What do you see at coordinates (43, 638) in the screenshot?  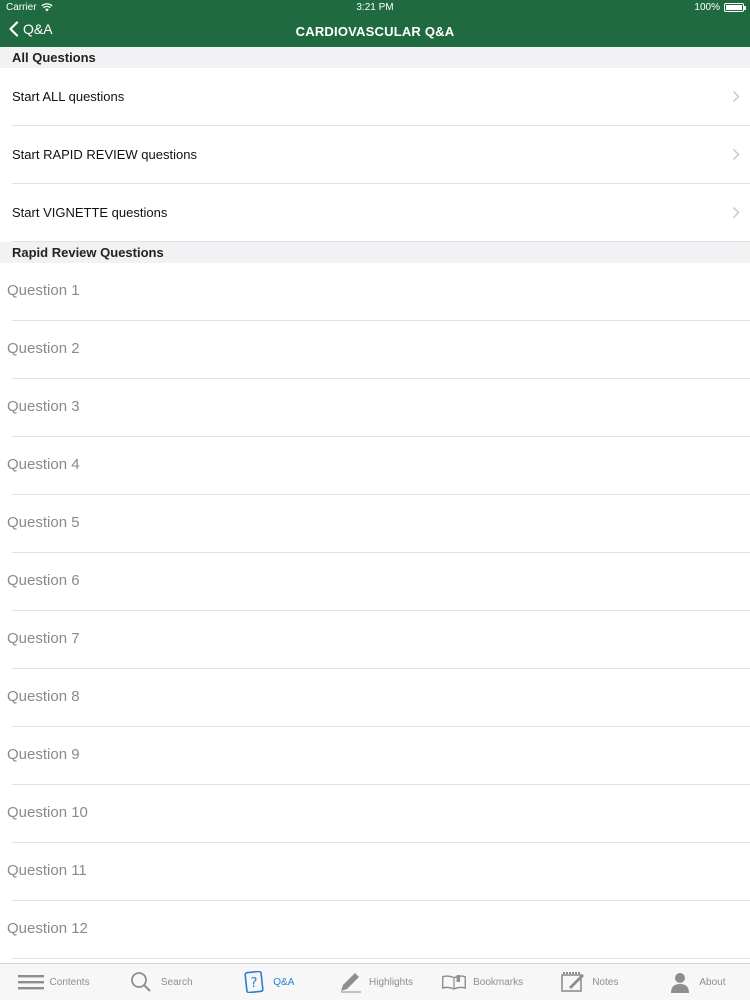 I see `question-label: Question 7` at bounding box center [43, 638].